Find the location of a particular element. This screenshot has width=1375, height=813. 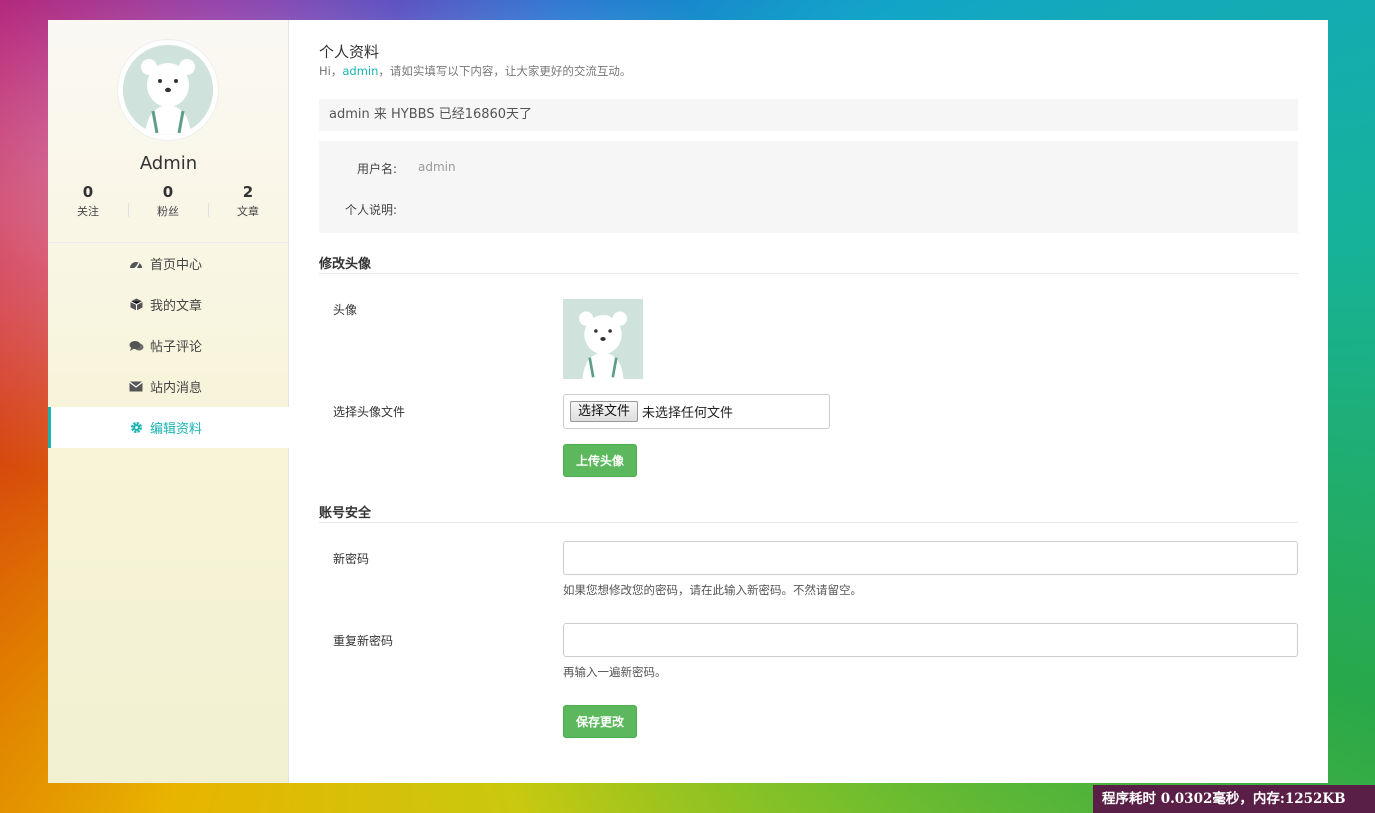

stat-articles: 2 文章 is located at coordinates (248, 201).